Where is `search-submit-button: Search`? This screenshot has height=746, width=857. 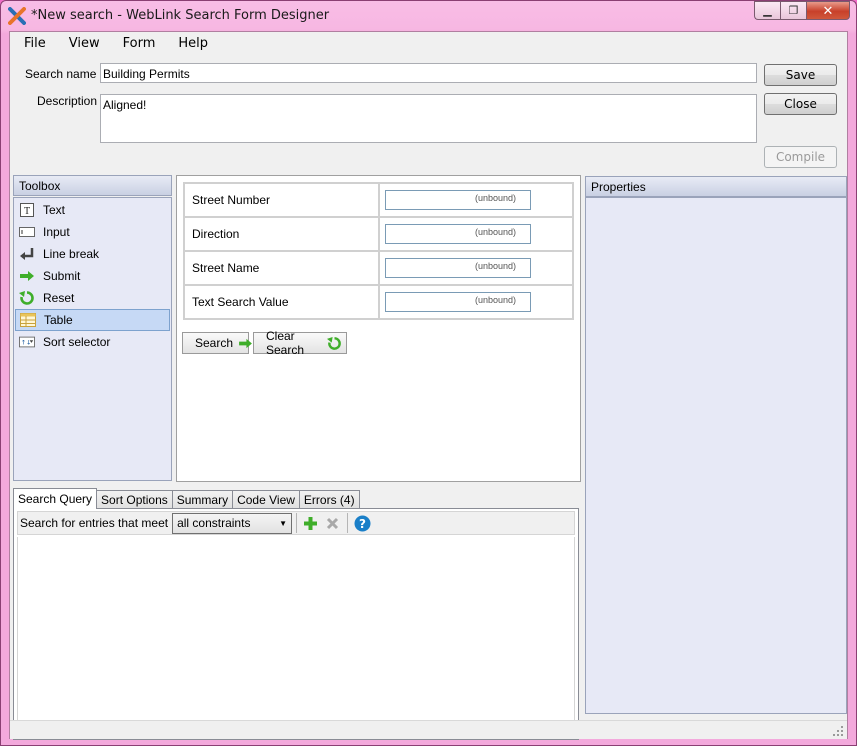 search-submit-button: Search is located at coordinates (217, 343).